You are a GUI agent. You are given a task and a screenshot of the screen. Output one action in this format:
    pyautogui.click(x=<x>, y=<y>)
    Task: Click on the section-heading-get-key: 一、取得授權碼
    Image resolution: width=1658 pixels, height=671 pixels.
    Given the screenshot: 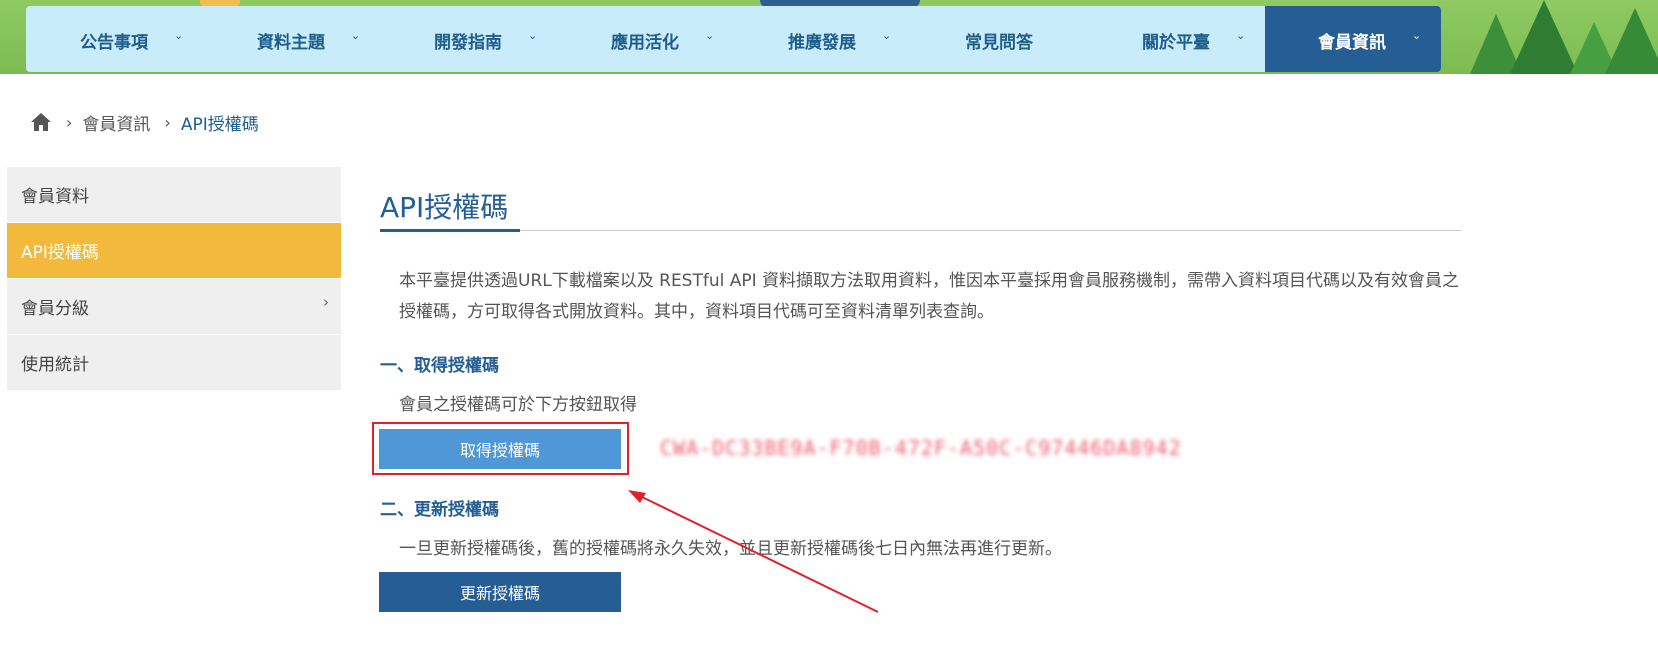 What is the action you would take?
    pyautogui.click(x=439, y=366)
    